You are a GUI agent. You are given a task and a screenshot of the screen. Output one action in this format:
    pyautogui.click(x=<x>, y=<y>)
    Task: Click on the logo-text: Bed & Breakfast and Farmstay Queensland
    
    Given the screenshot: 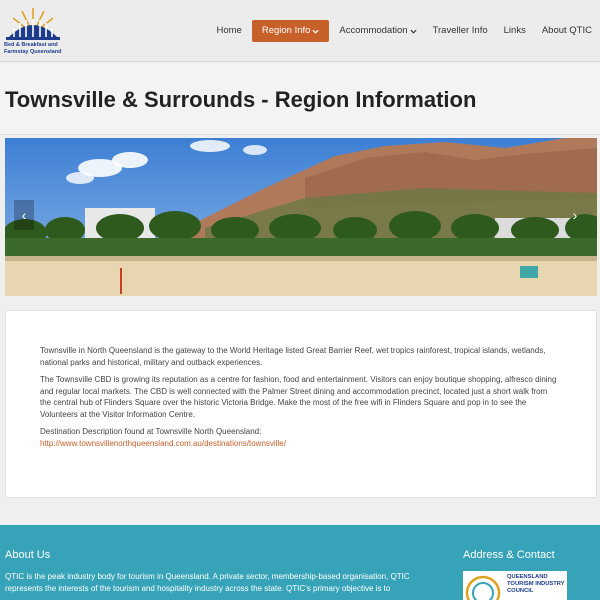 What is the action you would take?
    pyautogui.click(x=34, y=48)
    